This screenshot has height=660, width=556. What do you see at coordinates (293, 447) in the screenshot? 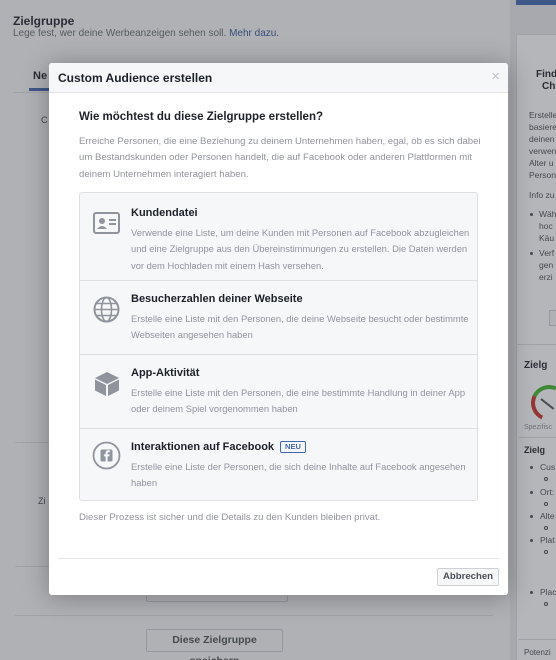
I see `new-badge: NEU` at bounding box center [293, 447].